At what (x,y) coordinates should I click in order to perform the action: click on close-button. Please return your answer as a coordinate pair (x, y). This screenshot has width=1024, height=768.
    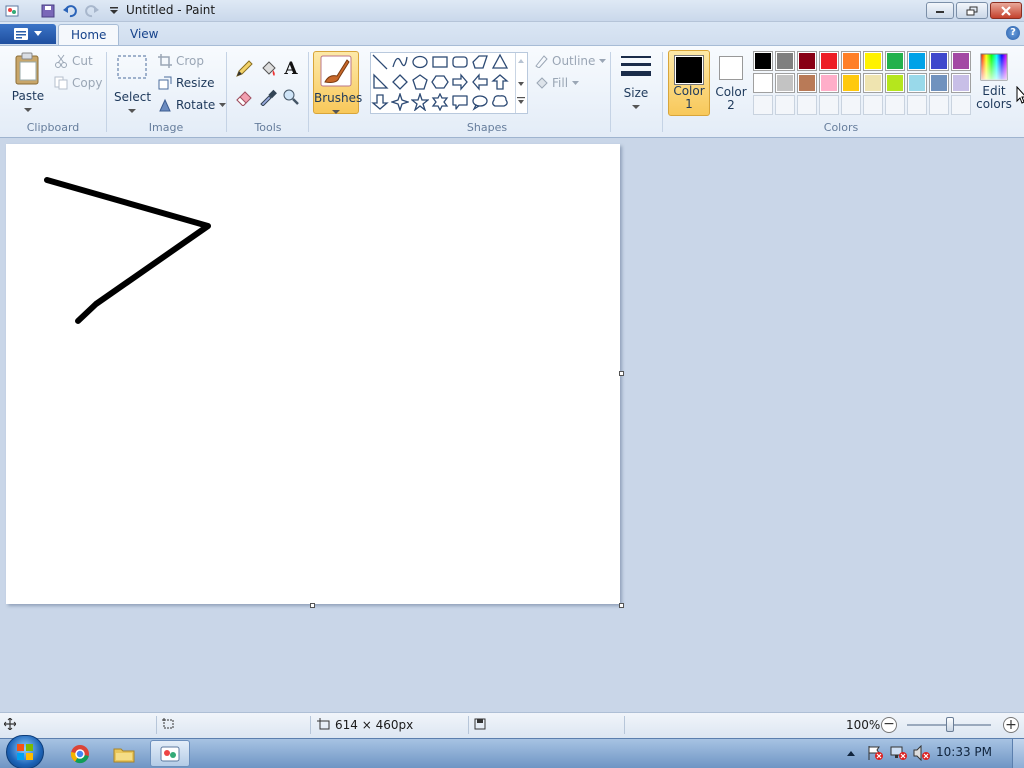
    Looking at the image, I should click on (1006, 10).